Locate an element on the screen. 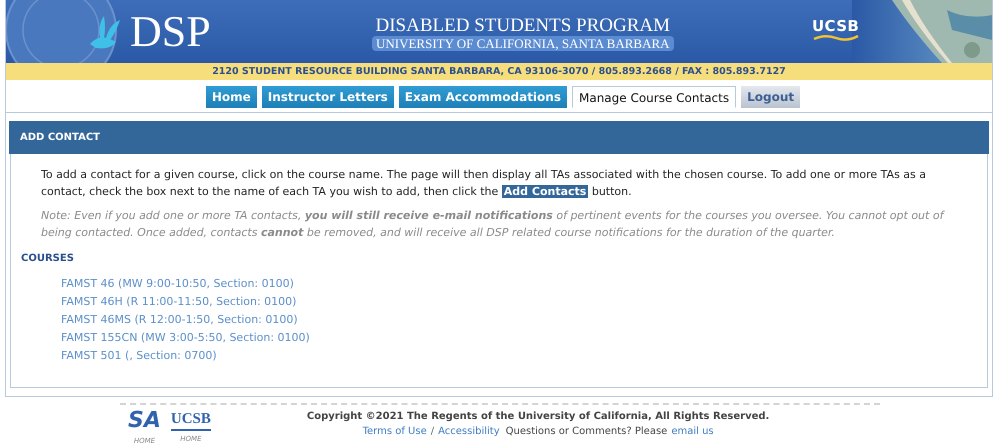  course-link: FAMST 501 (, Section: 0700) is located at coordinates (139, 356).